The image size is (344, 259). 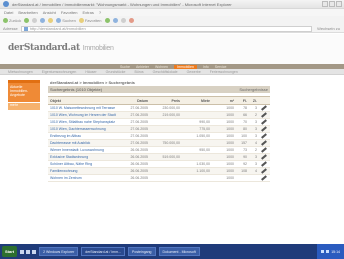 What do you see at coordinates (206, 67) in the screenshot?
I see `nav-tab-info: Info` at bounding box center [206, 67].